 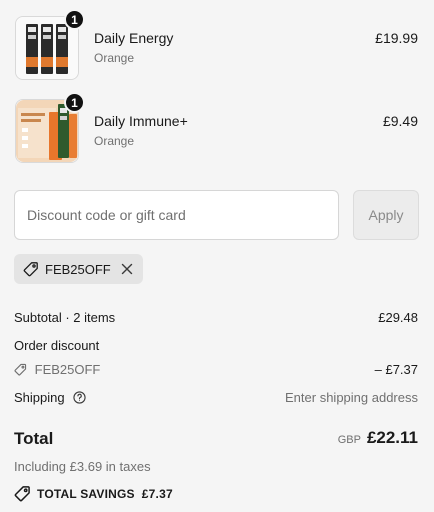 I want to click on applied-code-label: FEB25OFF, so click(x=78, y=269).